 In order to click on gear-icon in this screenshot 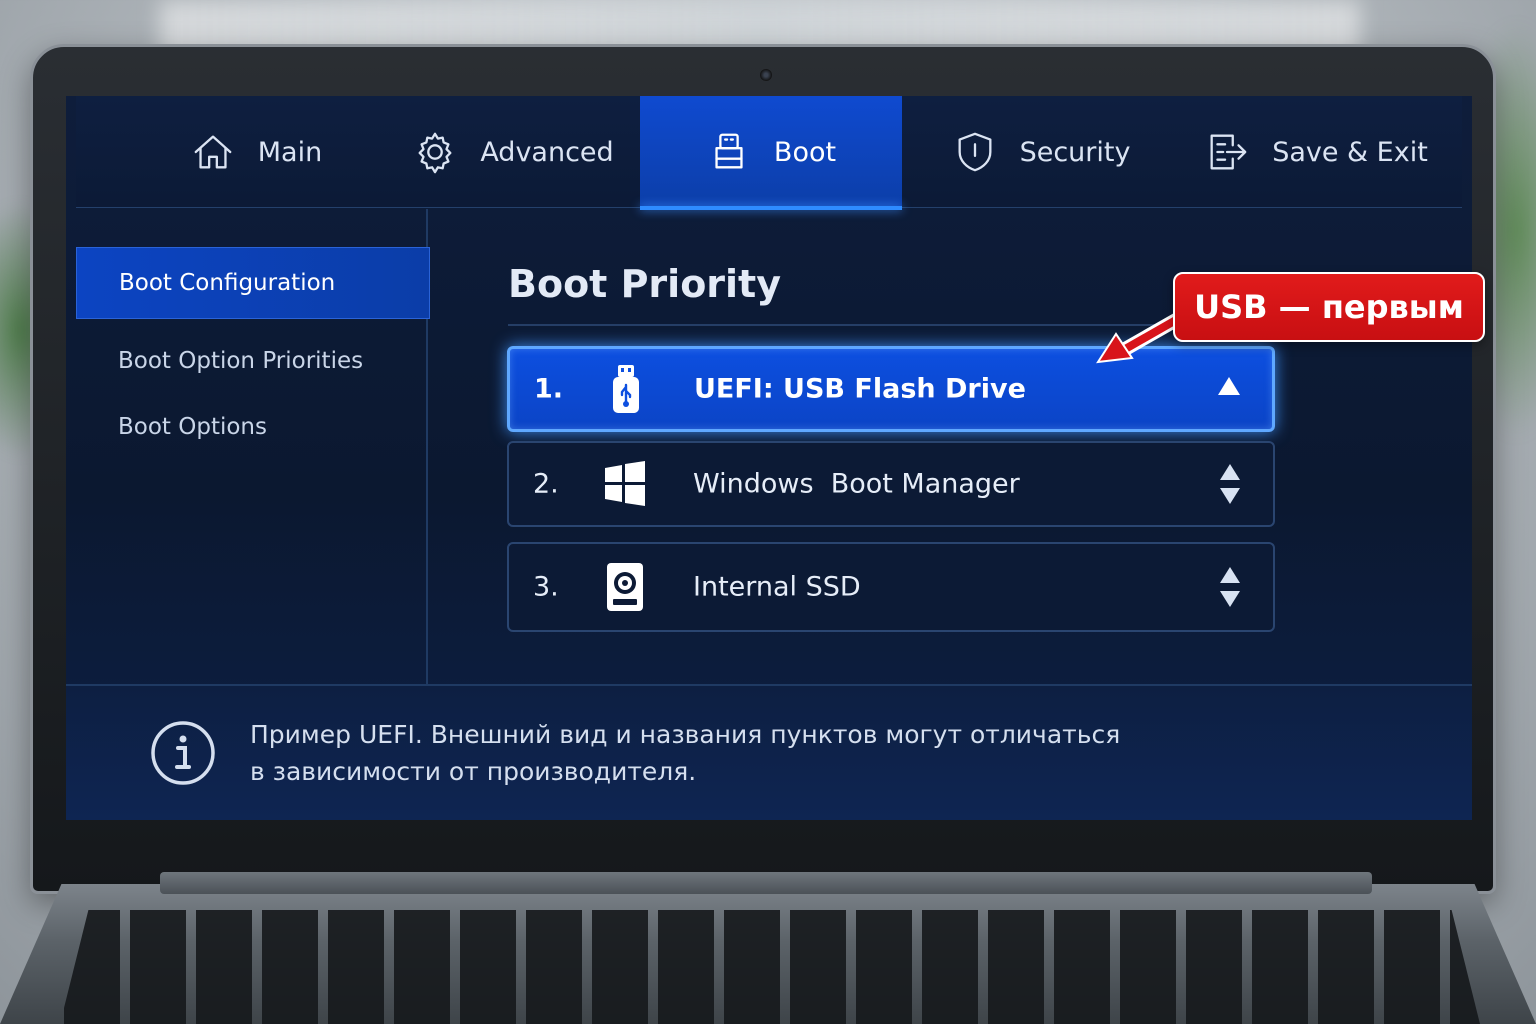, I will do `click(435, 153)`.